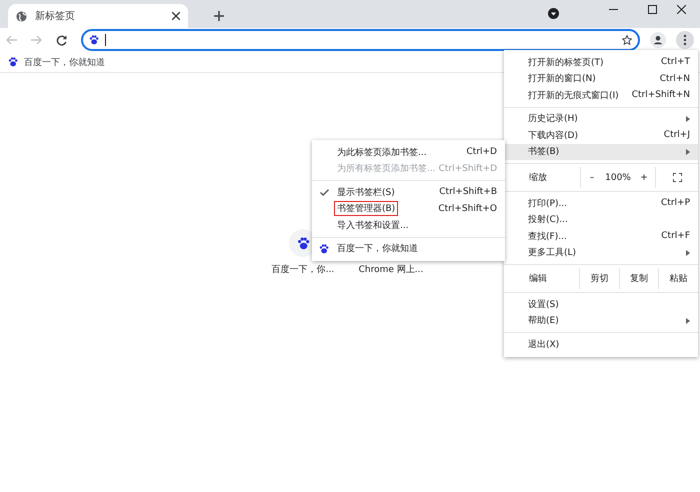 The height and width of the screenshot is (492, 700). What do you see at coordinates (366, 208) in the screenshot?
I see `outlined-label: 书签管理器(B)` at bounding box center [366, 208].